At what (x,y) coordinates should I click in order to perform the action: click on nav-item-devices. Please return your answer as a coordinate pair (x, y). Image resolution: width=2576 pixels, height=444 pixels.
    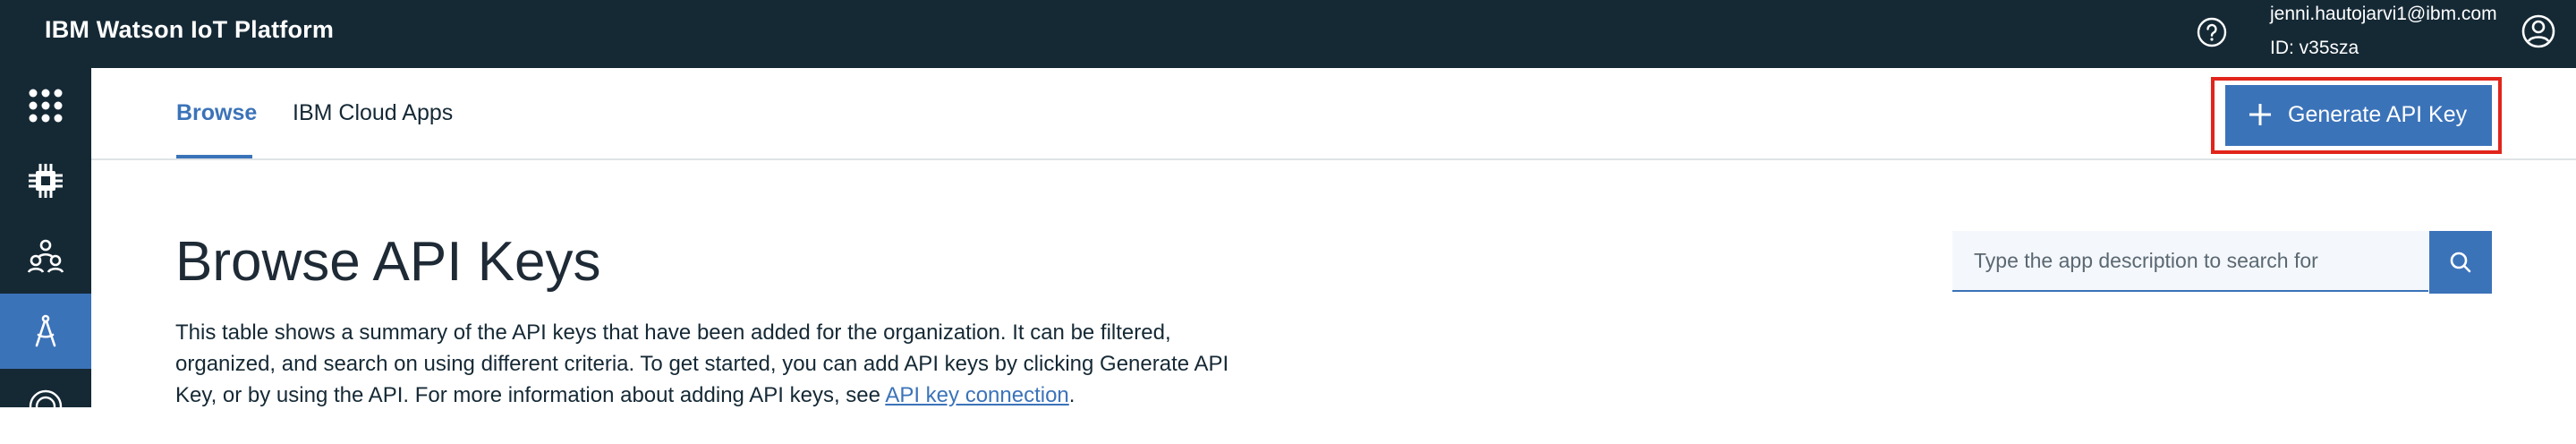
    Looking at the image, I should click on (45, 180).